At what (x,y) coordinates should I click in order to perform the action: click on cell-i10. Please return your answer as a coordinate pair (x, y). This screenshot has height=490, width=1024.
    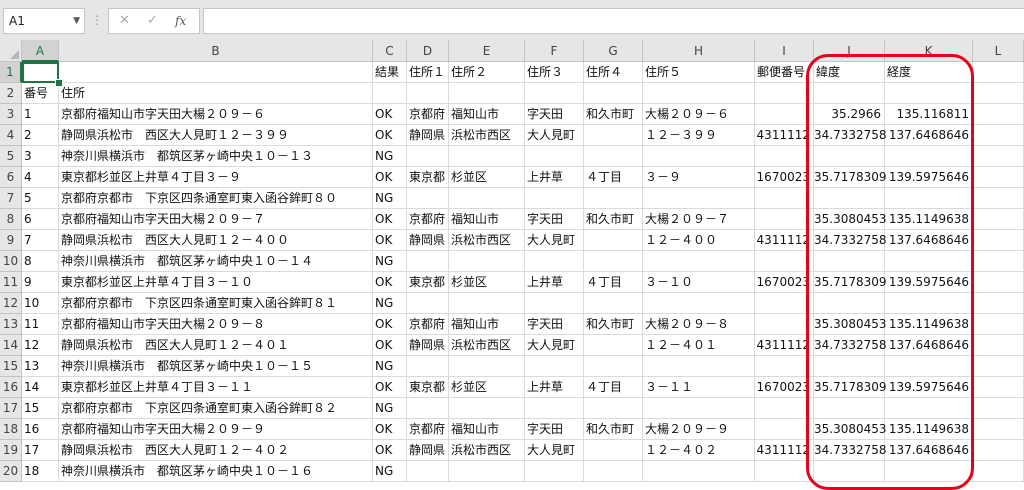
    Looking at the image, I should click on (784, 261).